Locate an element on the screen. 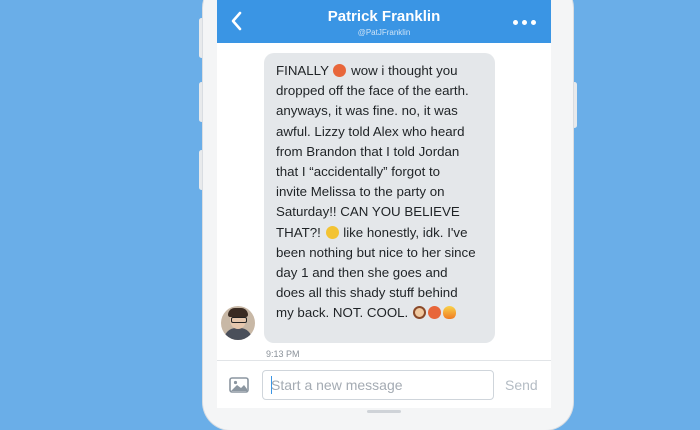  message-line: like honestly, idk. I've is located at coordinates (405, 232).